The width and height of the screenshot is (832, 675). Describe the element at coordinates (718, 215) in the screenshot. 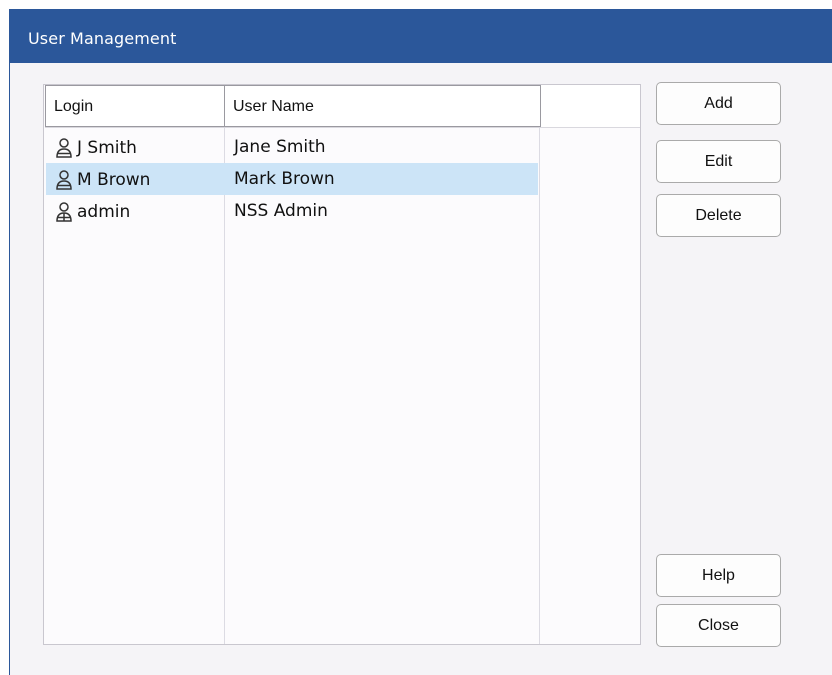

I see `delete-button: Delete` at that location.